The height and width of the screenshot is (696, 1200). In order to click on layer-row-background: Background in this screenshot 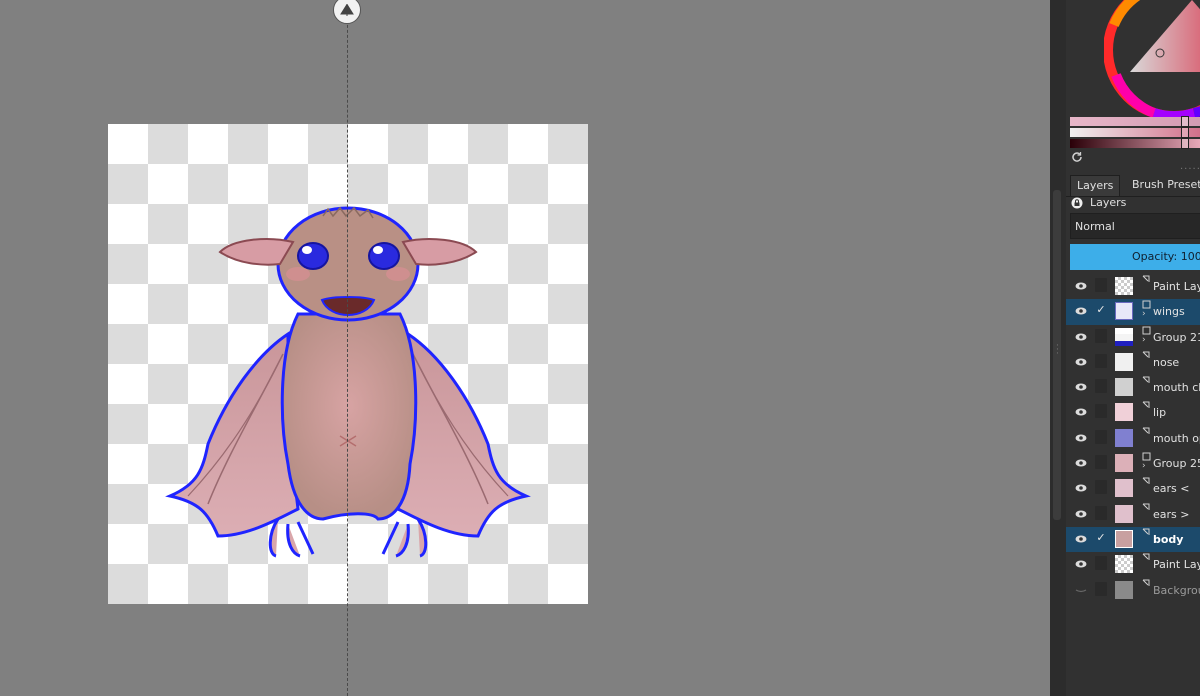, I will do `click(1133, 590)`.